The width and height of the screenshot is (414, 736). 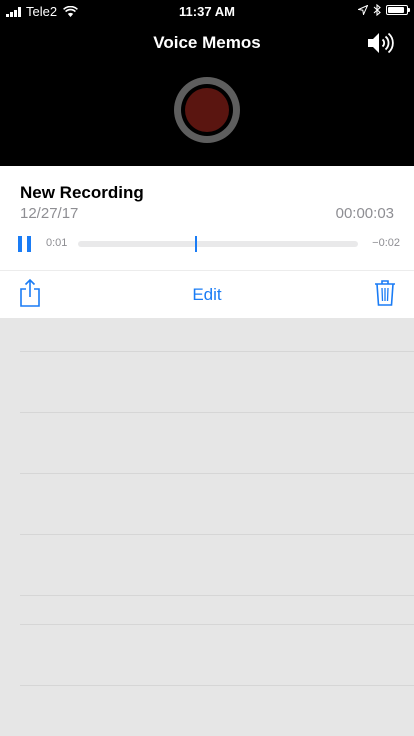 What do you see at coordinates (195, 244) in the screenshot?
I see `playhead` at bounding box center [195, 244].